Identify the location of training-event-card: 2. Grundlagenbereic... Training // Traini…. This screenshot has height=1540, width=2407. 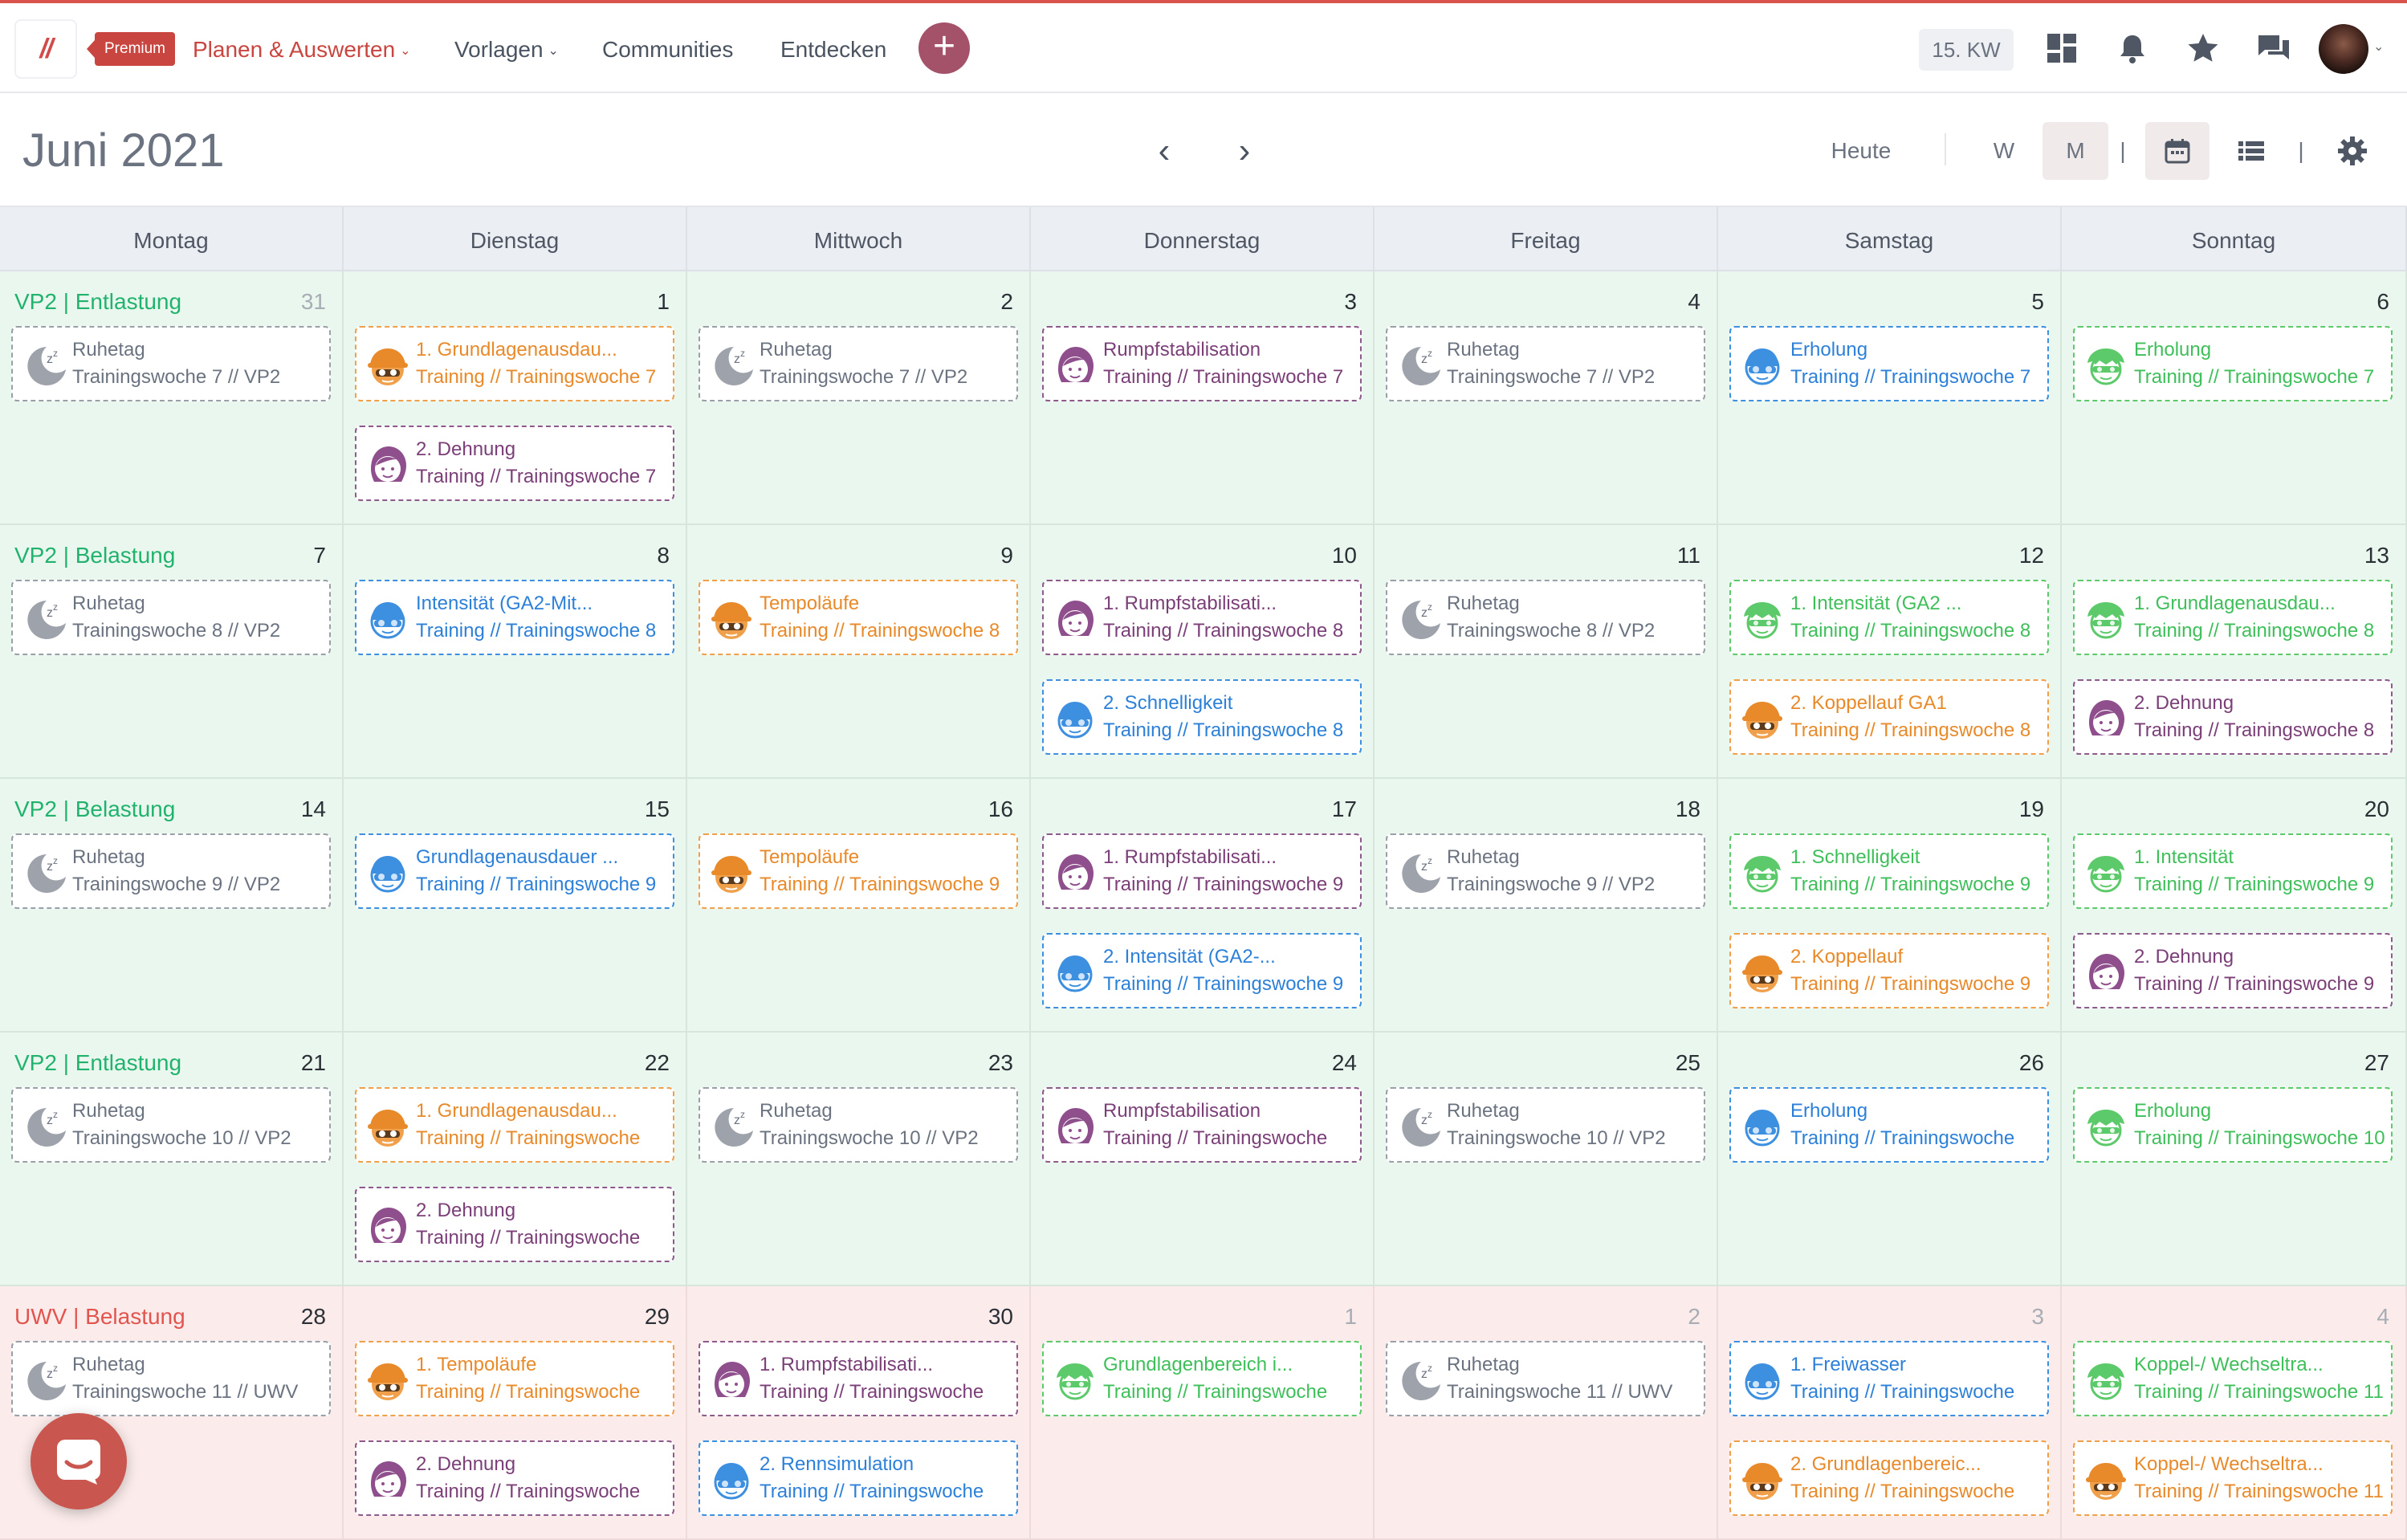
(1889, 1478).